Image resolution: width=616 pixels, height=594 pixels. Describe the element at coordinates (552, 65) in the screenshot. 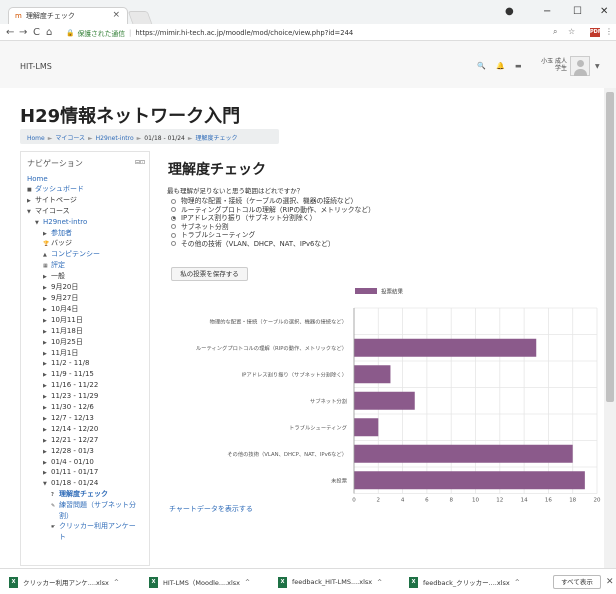

I see `user-menu-name: 小玉 成人 学生` at that location.